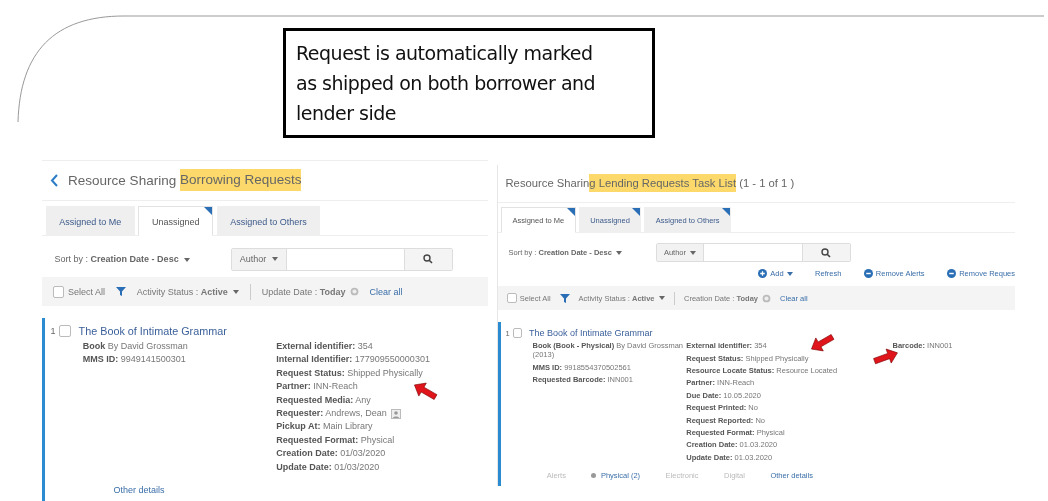 Image resolution: width=1048 pixels, height=501 pixels. What do you see at coordinates (268, 221) in the screenshot?
I see `tab: Assigned to Others` at bounding box center [268, 221].